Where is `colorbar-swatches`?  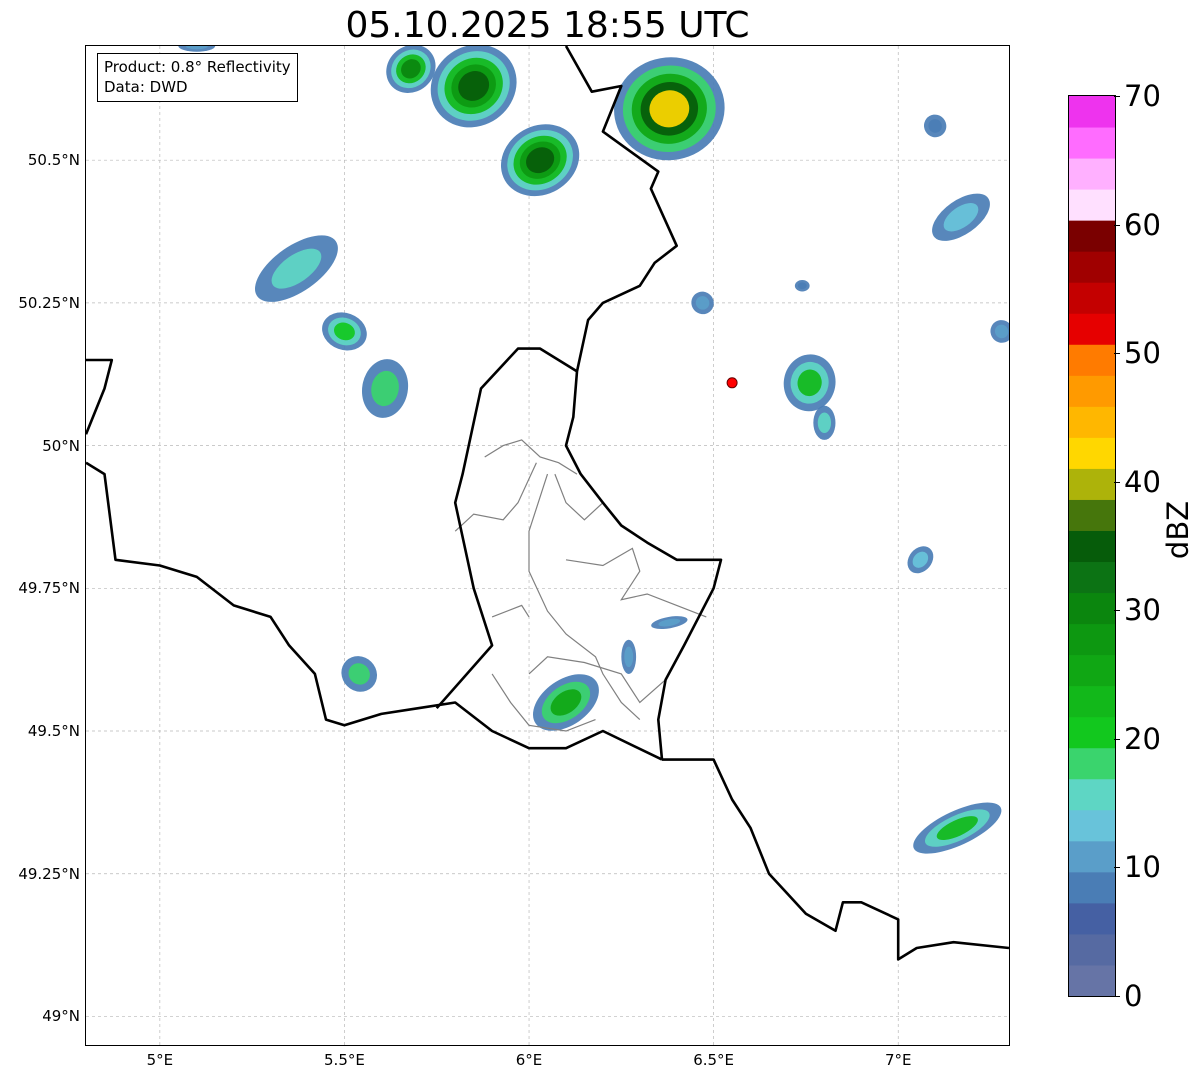 colorbar-swatches is located at coordinates (1092, 546).